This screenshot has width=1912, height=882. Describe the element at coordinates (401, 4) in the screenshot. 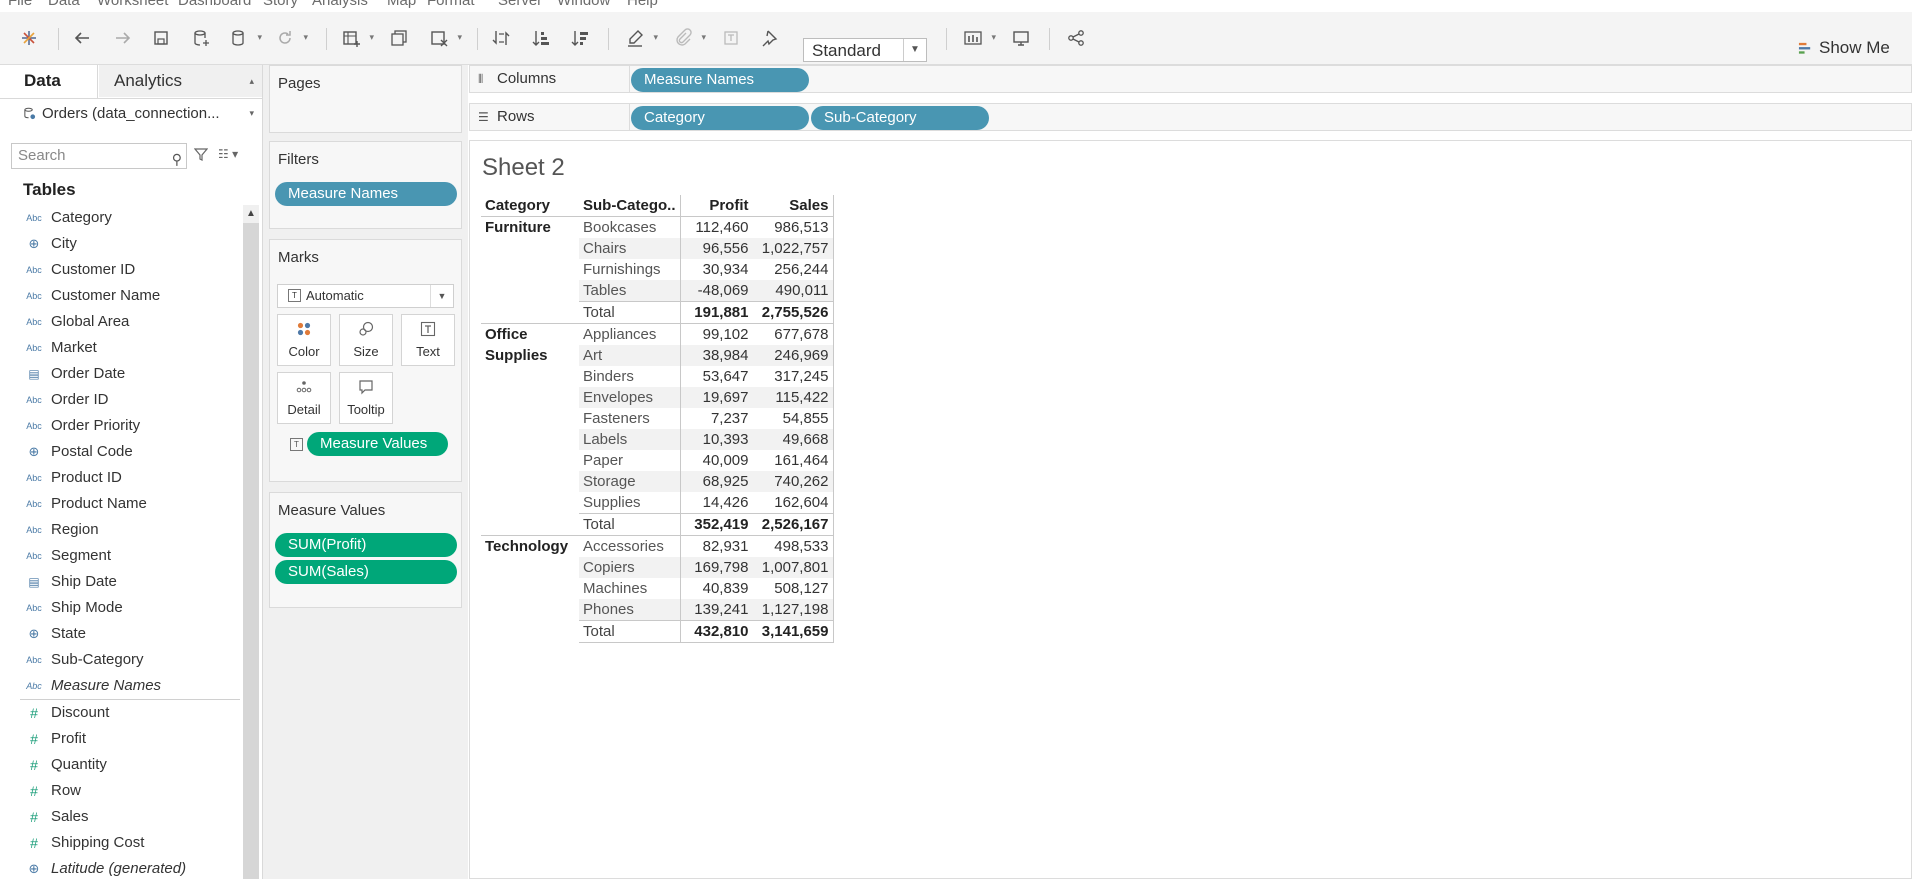

I see `menu-item: Map` at that location.